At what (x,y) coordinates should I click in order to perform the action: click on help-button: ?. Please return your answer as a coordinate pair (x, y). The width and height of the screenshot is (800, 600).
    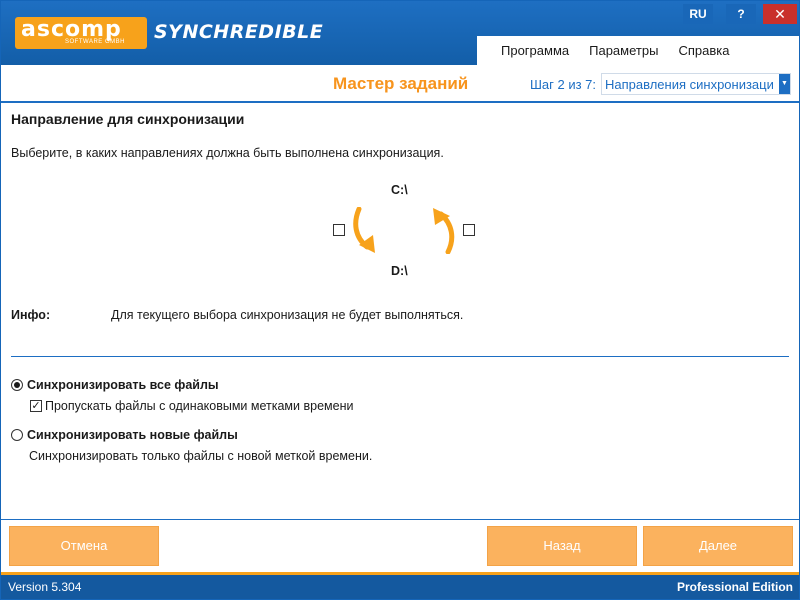
    Looking at the image, I should click on (741, 14).